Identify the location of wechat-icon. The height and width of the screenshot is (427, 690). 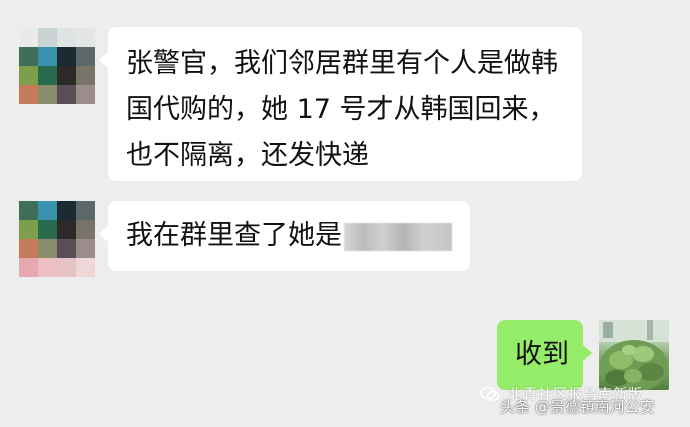
(490, 394).